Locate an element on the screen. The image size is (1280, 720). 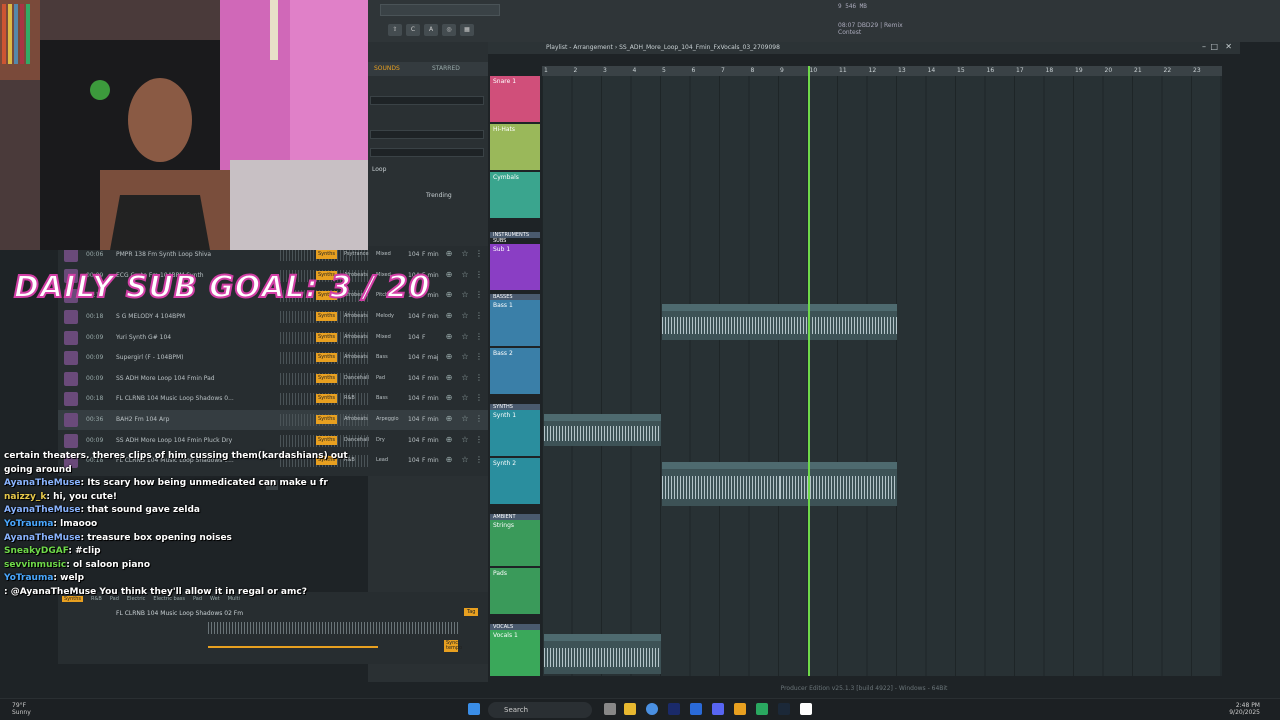
style-tag: R&B is located at coordinates (349, 398).